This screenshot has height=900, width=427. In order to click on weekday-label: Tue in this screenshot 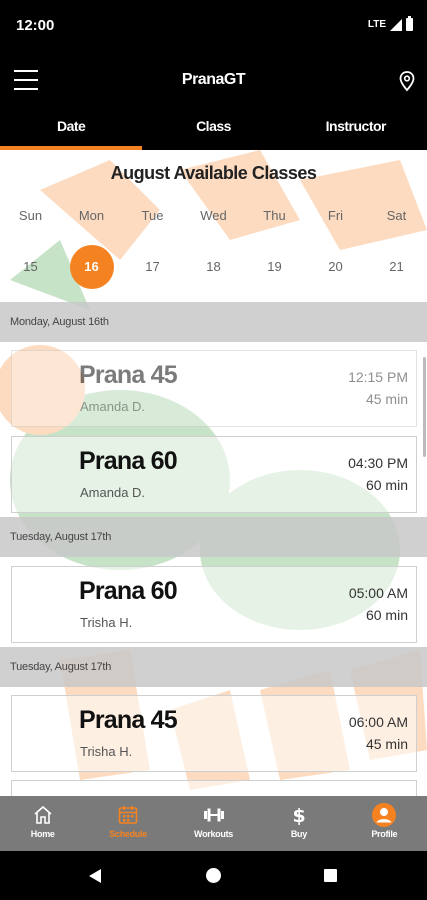, I will do `click(152, 215)`.